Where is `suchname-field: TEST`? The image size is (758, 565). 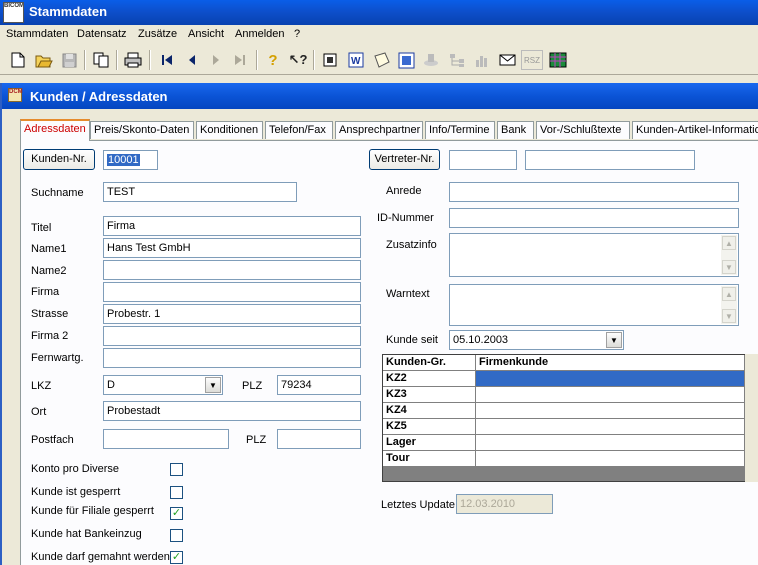
suchname-field: TEST is located at coordinates (200, 192).